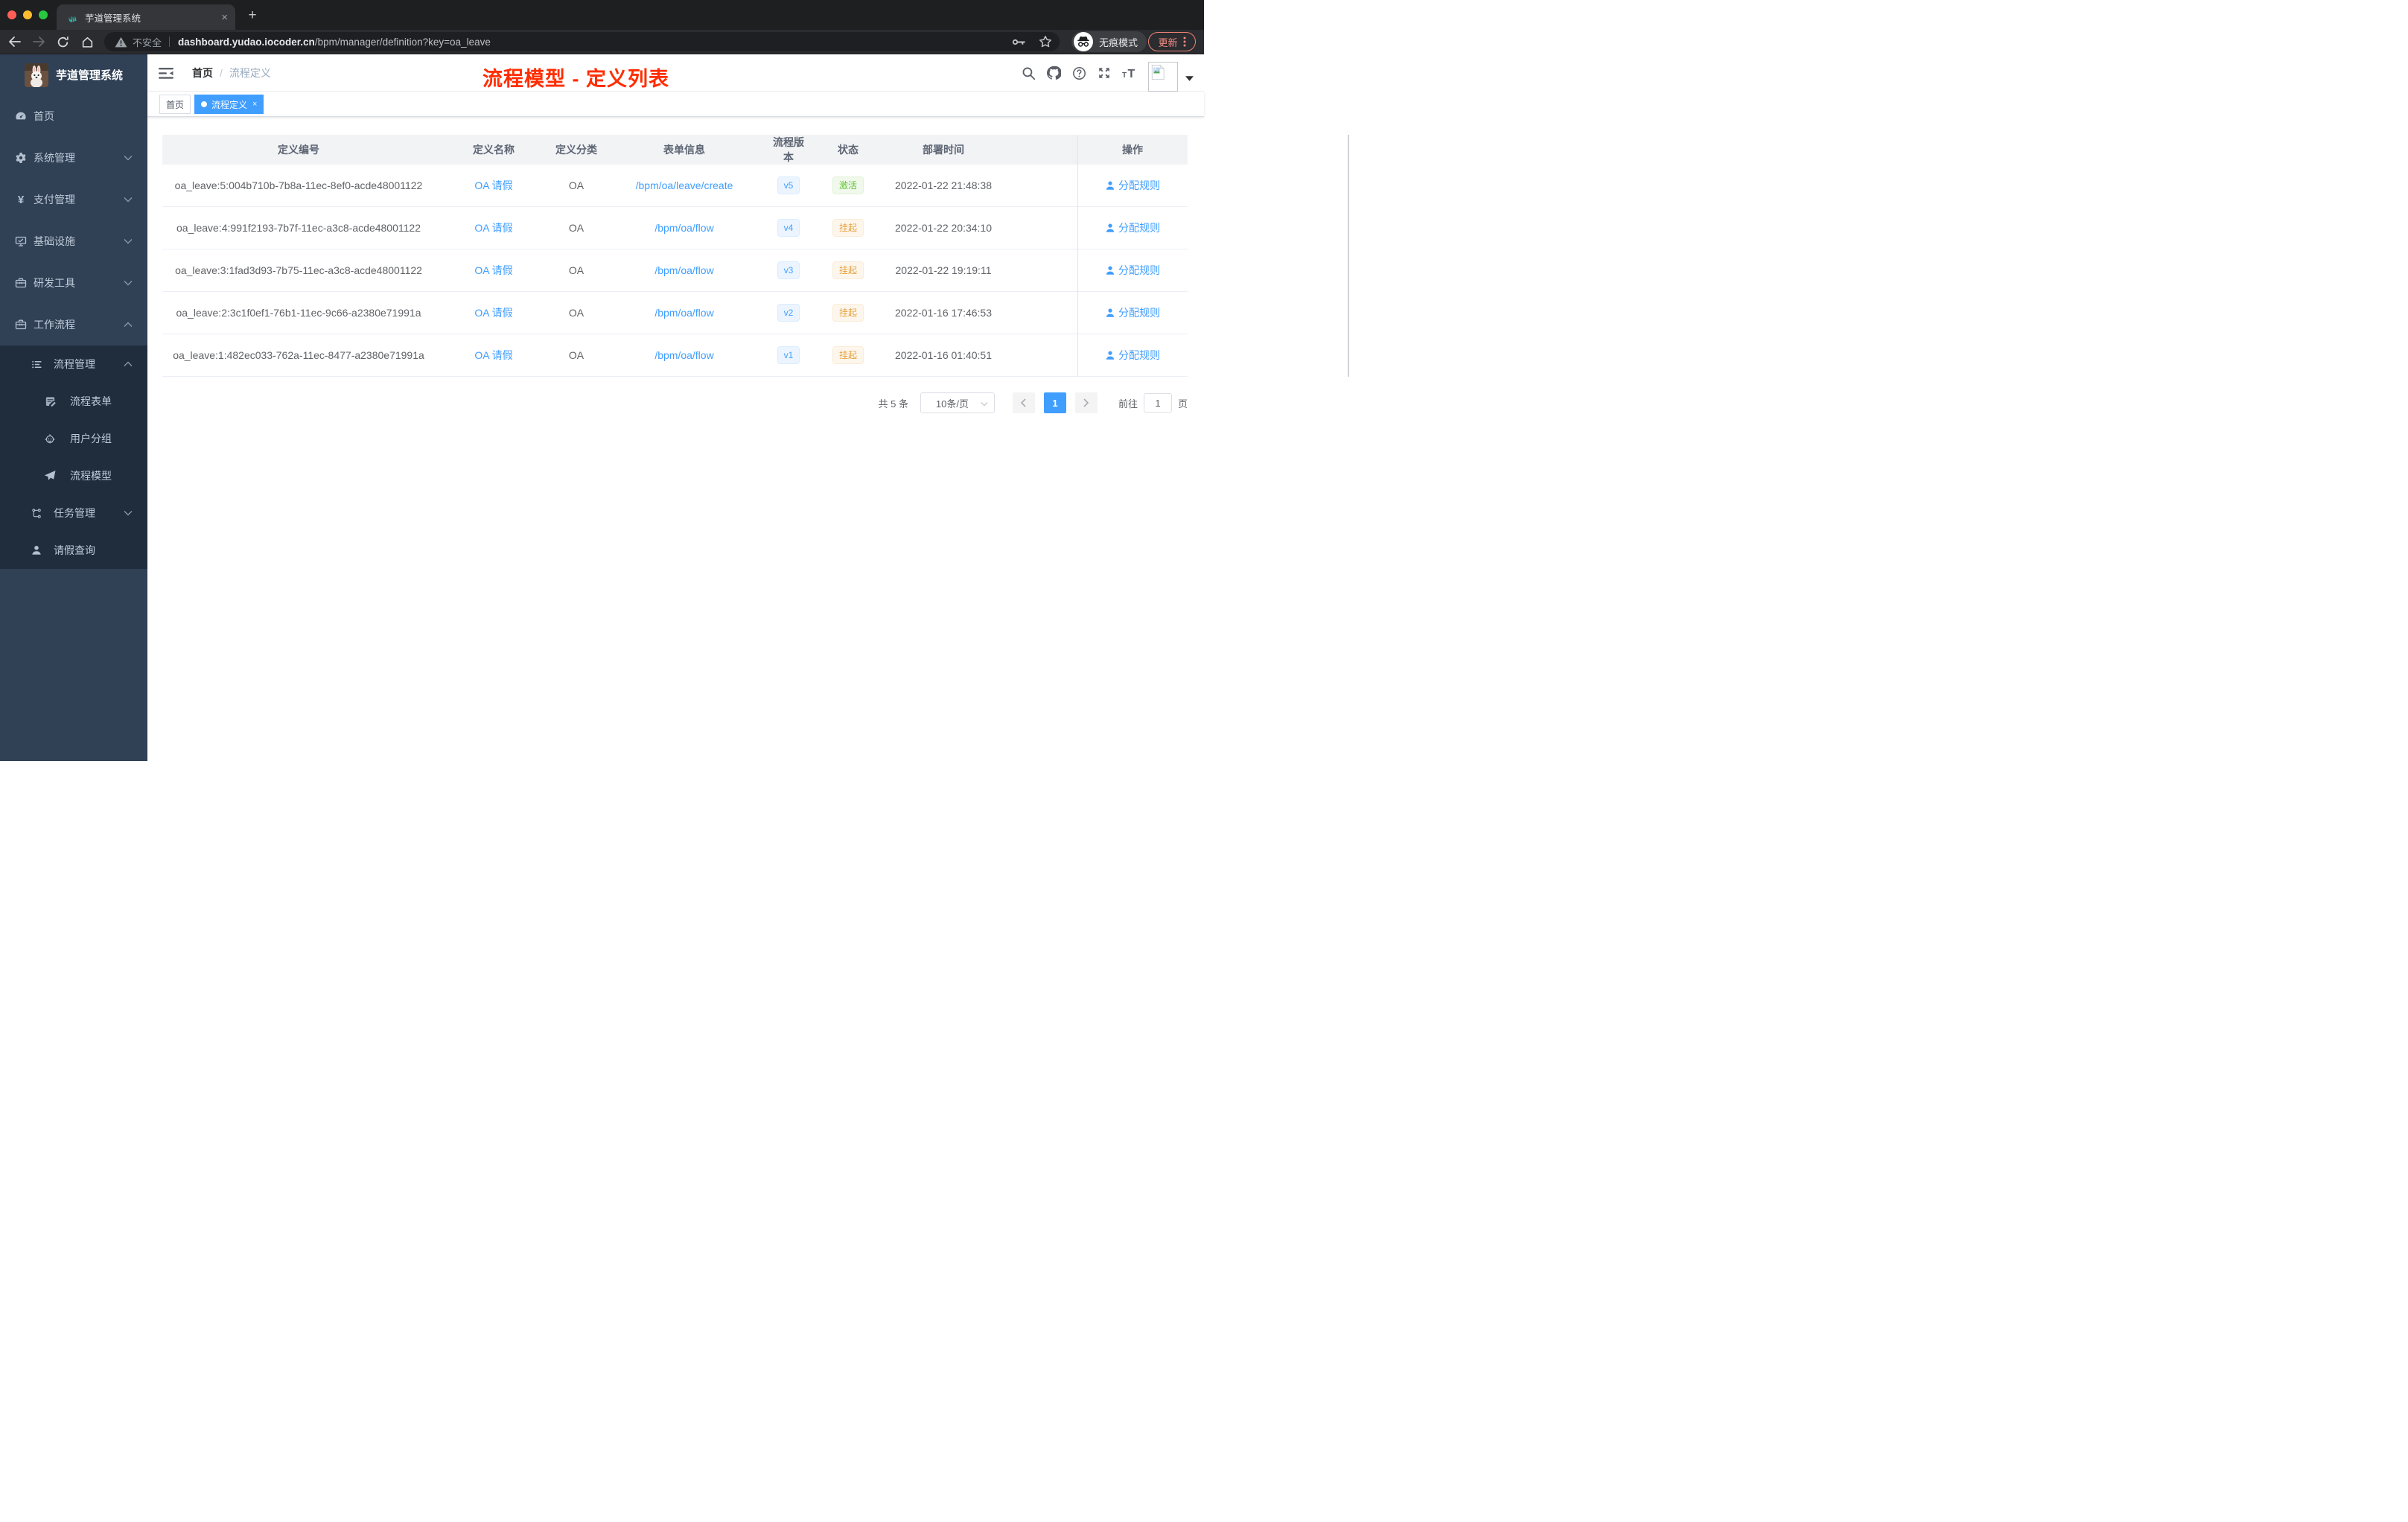 The height and width of the screenshot is (1522, 2408). I want to click on tag-label: 首页, so click(175, 104).